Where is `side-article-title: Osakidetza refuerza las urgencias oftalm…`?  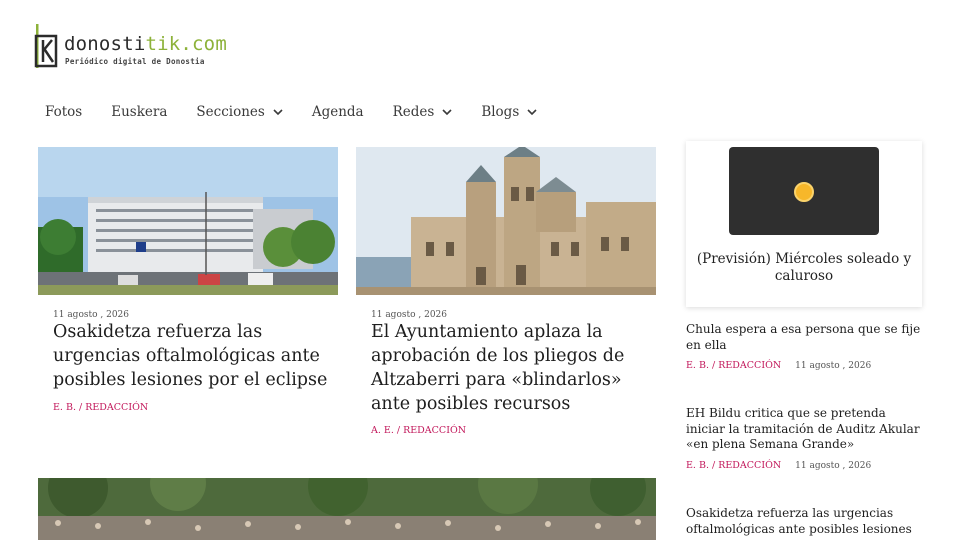
side-article-title: Osakidetza refuerza las urgencias oftalm… is located at coordinates (806, 523).